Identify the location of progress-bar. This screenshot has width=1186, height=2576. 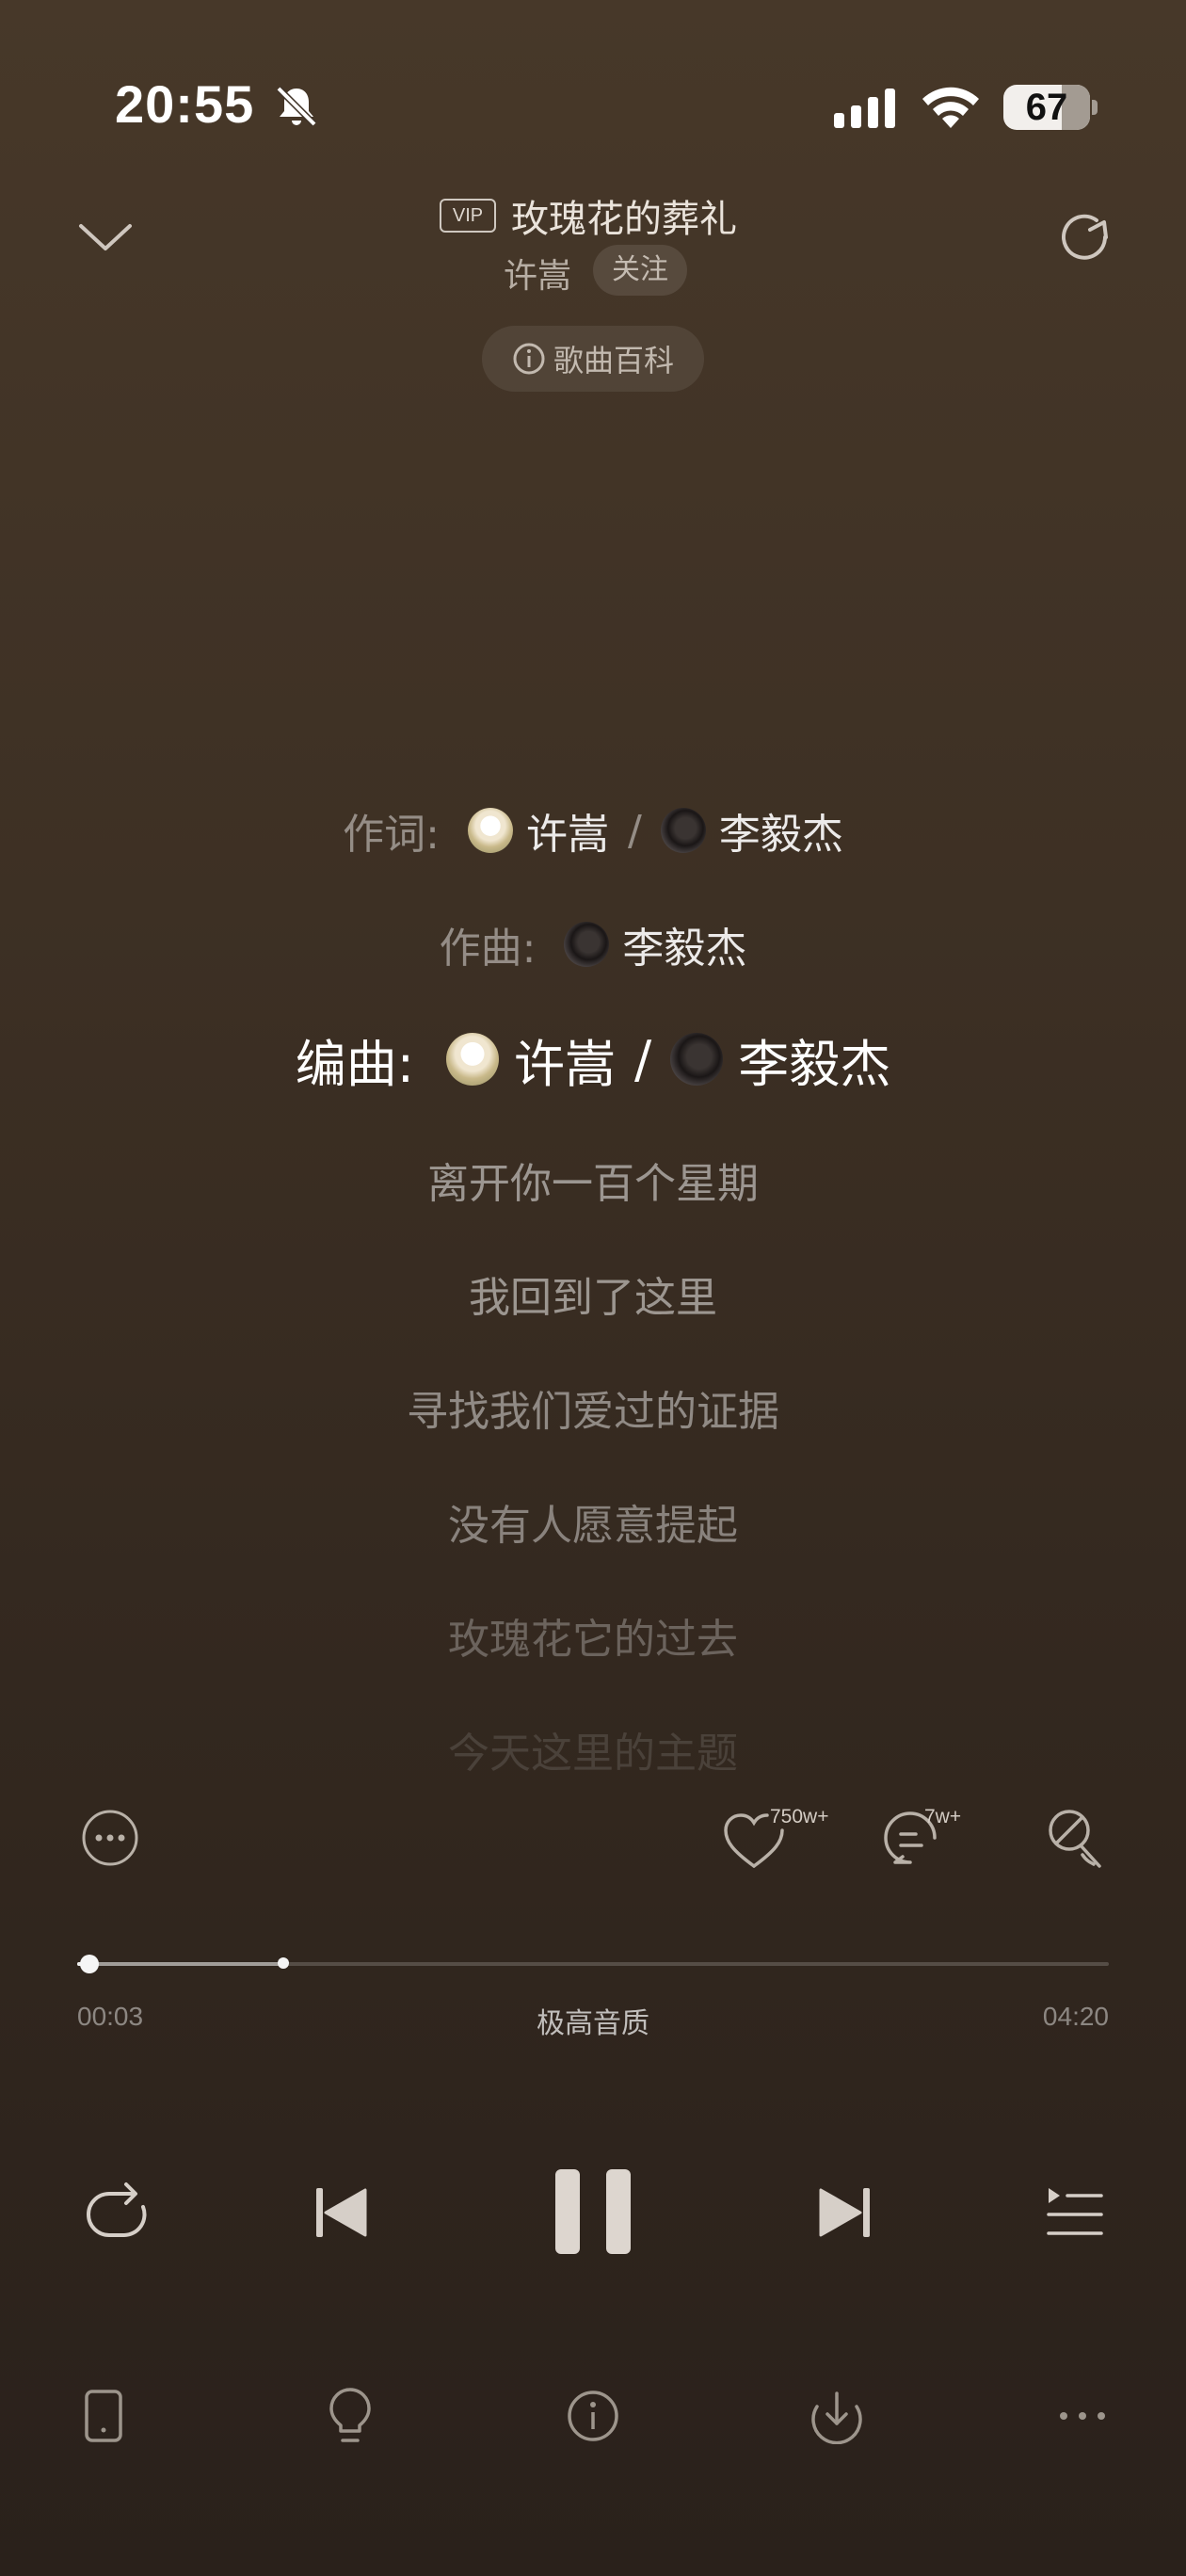
(593, 1964).